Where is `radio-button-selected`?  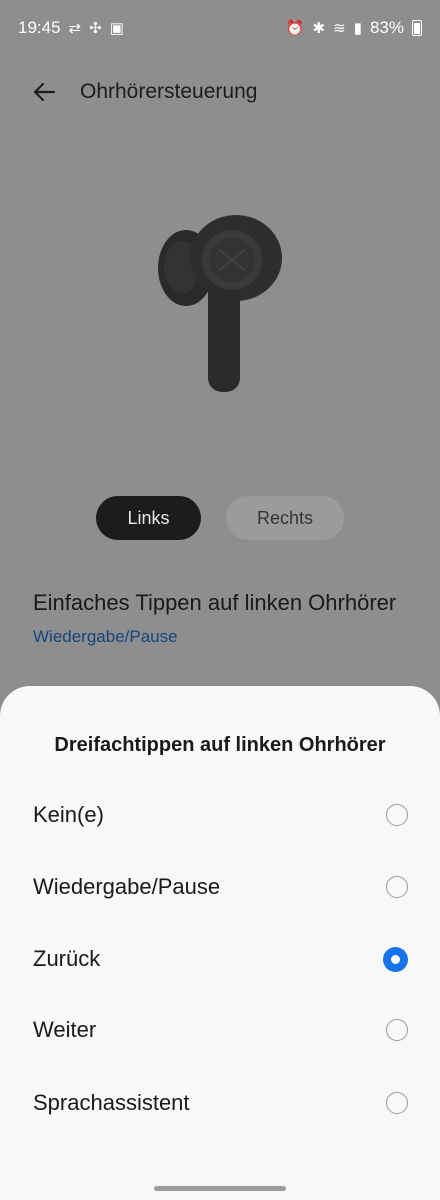
radio-button-selected is located at coordinates (395, 959).